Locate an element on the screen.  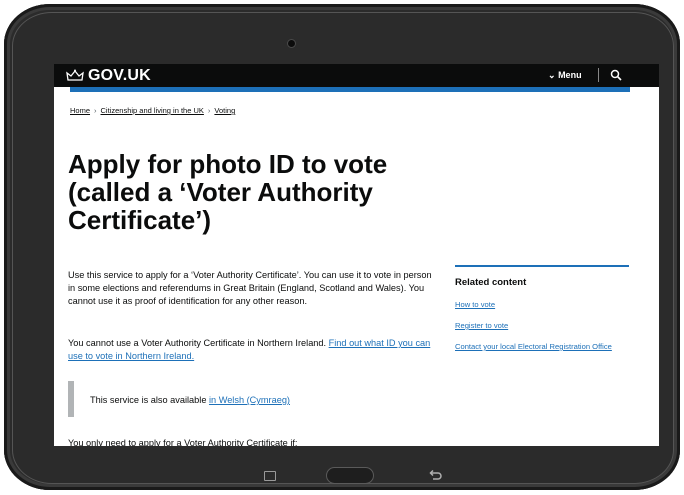
recent-apps-icon is located at coordinates (270, 476).